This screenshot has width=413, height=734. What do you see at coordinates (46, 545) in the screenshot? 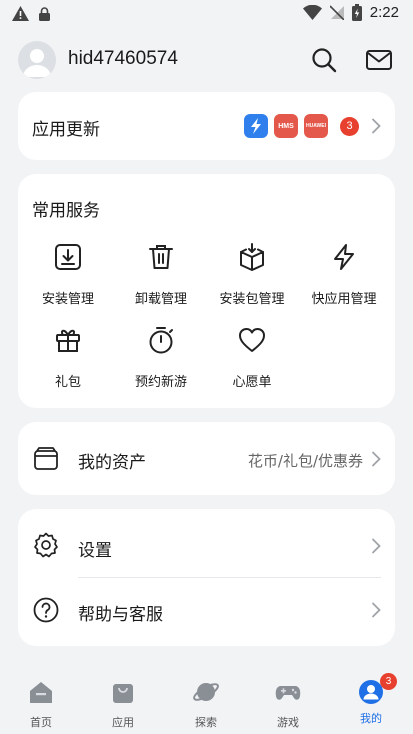
I see `gear-icon` at bounding box center [46, 545].